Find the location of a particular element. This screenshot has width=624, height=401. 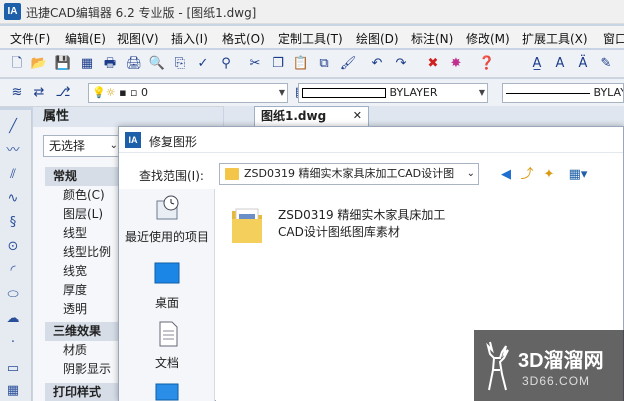

purge-icon: ✸ is located at coordinates (456, 64).